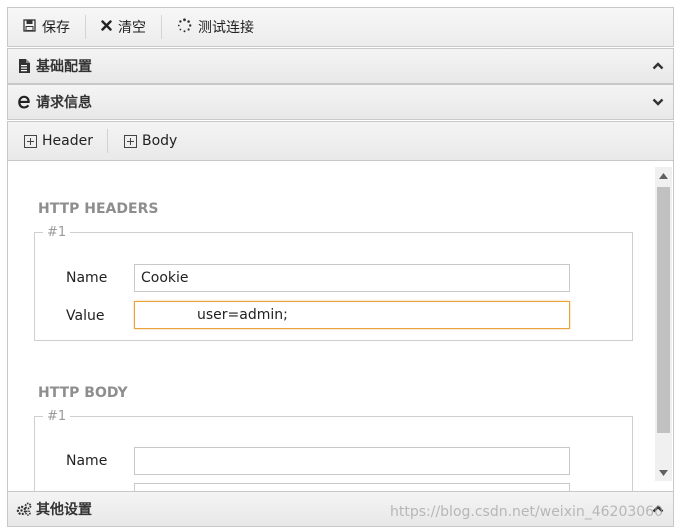 This screenshot has width=685, height=528. What do you see at coordinates (159, 141) in the screenshot?
I see `add-body-label: Body` at bounding box center [159, 141].